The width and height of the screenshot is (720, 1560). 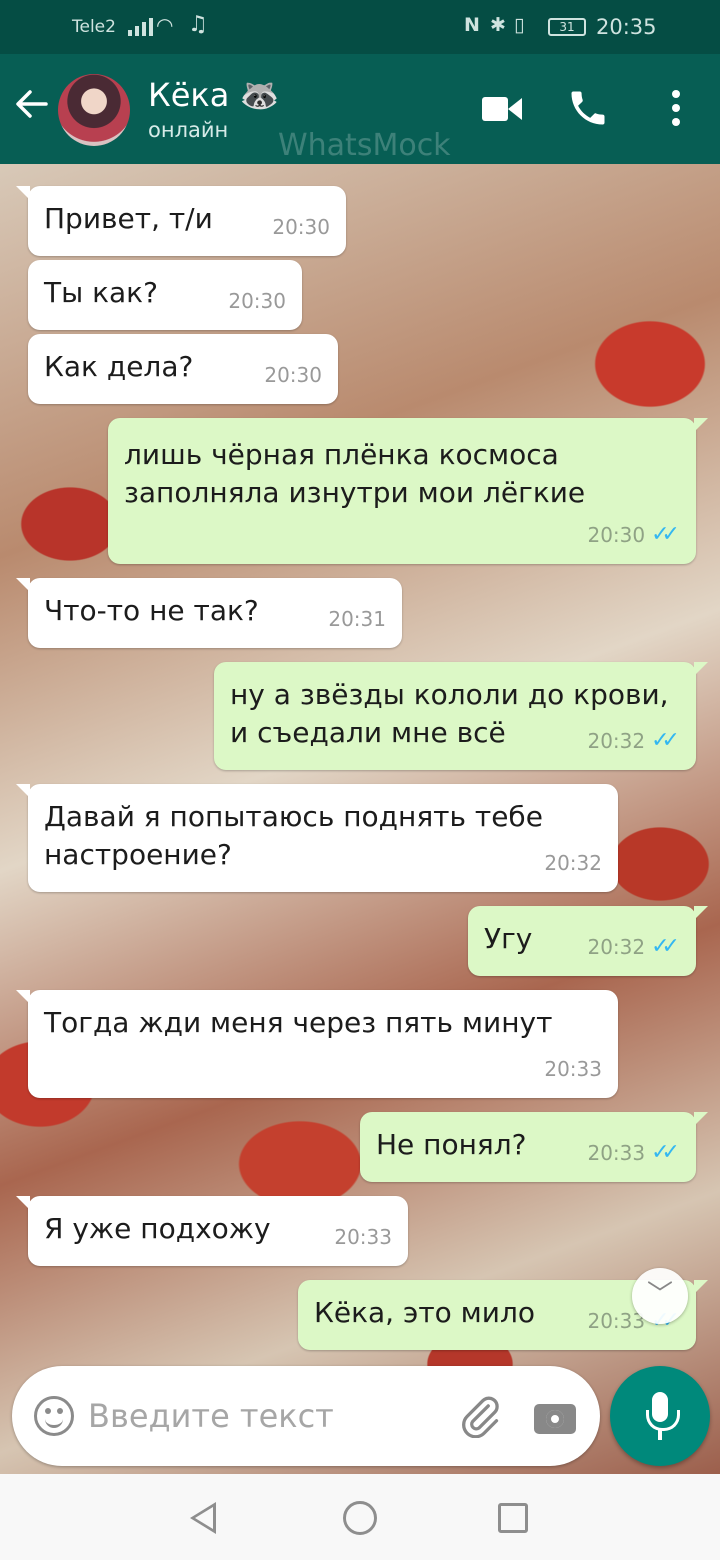 What do you see at coordinates (157, 1228) in the screenshot?
I see `message-text: Я уже подхожу` at bounding box center [157, 1228].